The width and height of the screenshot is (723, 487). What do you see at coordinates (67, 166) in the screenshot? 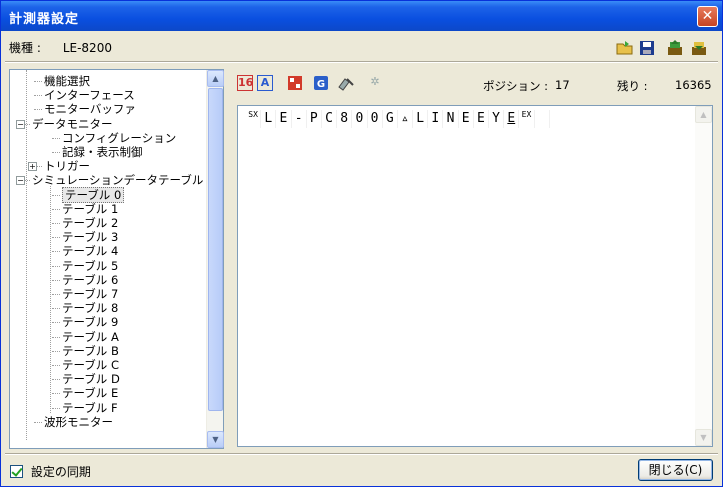
I see `tree-item: トリガー` at bounding box center [67, 166].